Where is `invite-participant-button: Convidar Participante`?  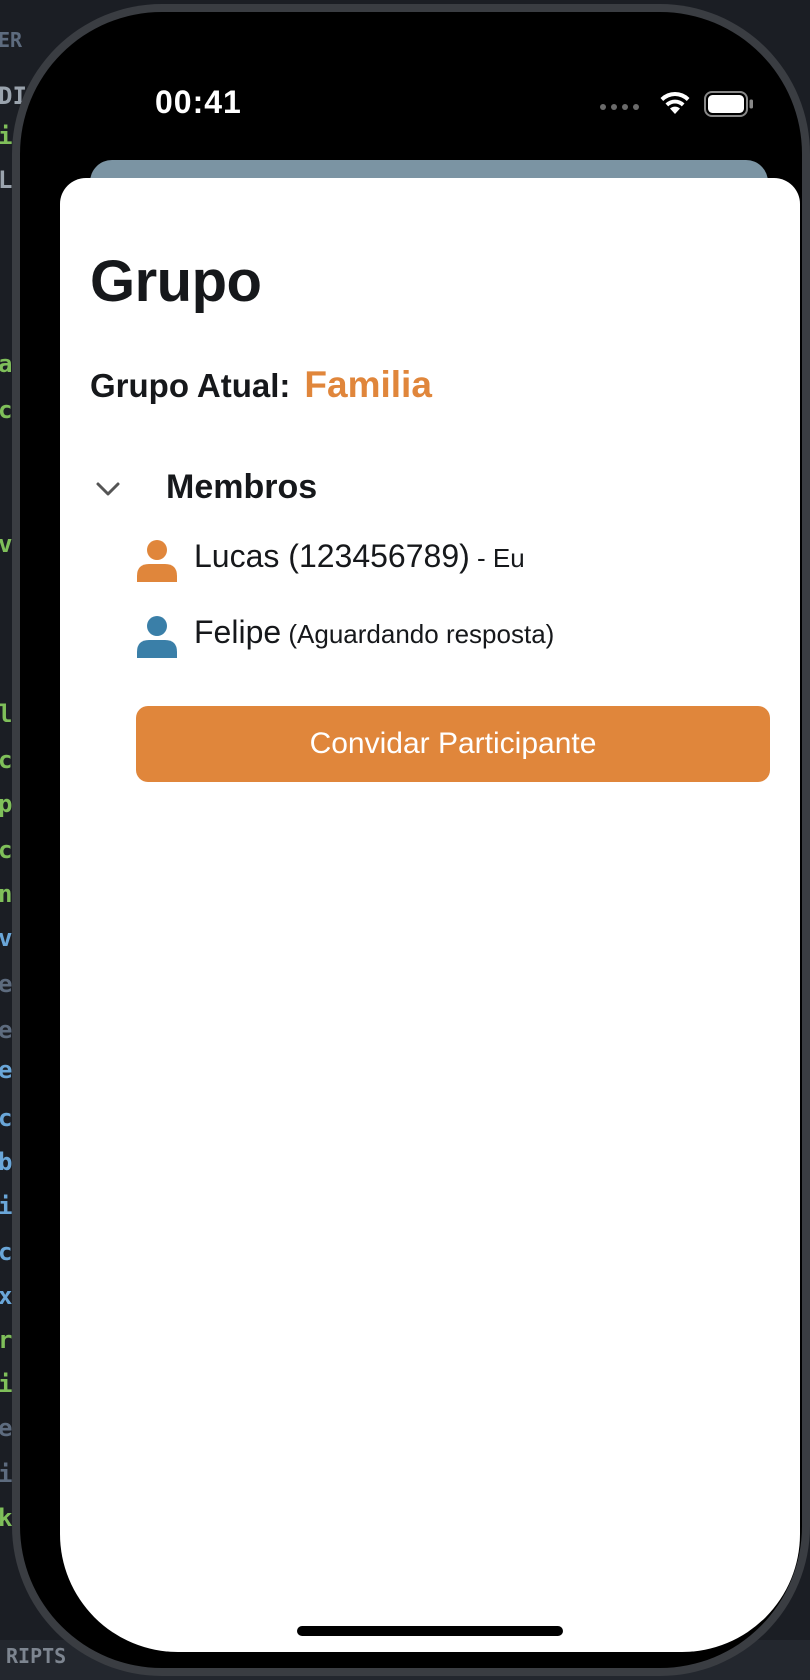
invite-participant-button: Convidar Participante is located at coordinates (453, 744).